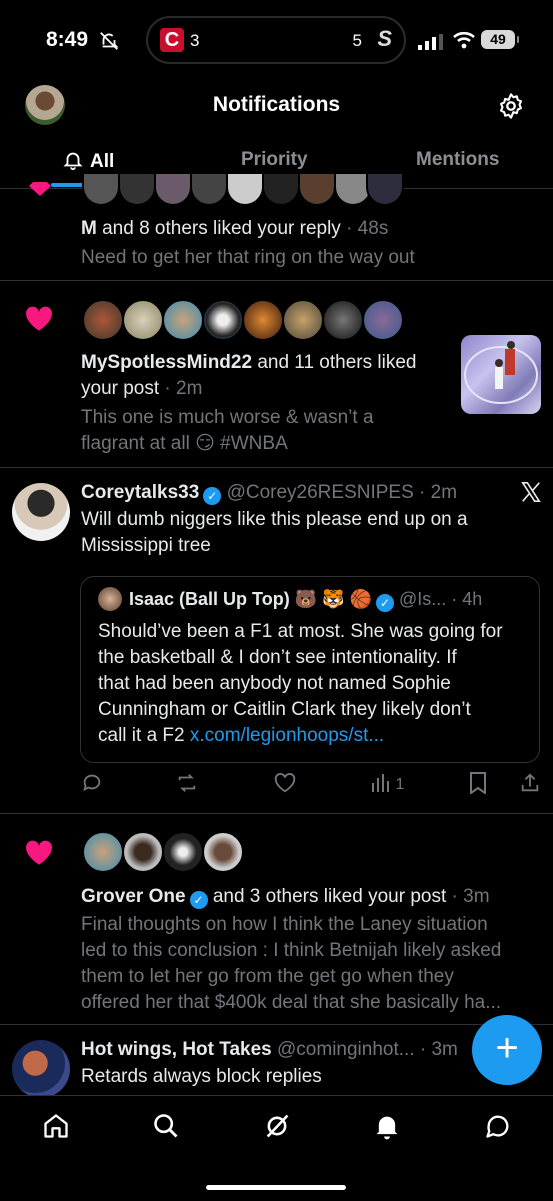  Describe the element at coordinates (464, 40) in the screenshot. I see `wifi-icon` at that location.